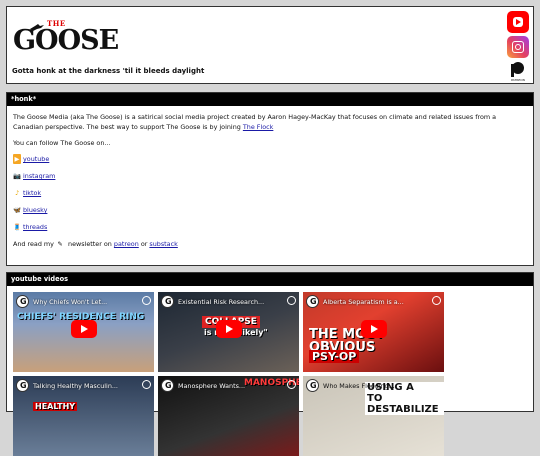 The image size is (540, 456). Describe the element at coordinates (270, 210) in the screenshot. I see `follow-item-bluesky: 🦋 bluesky` at that location.